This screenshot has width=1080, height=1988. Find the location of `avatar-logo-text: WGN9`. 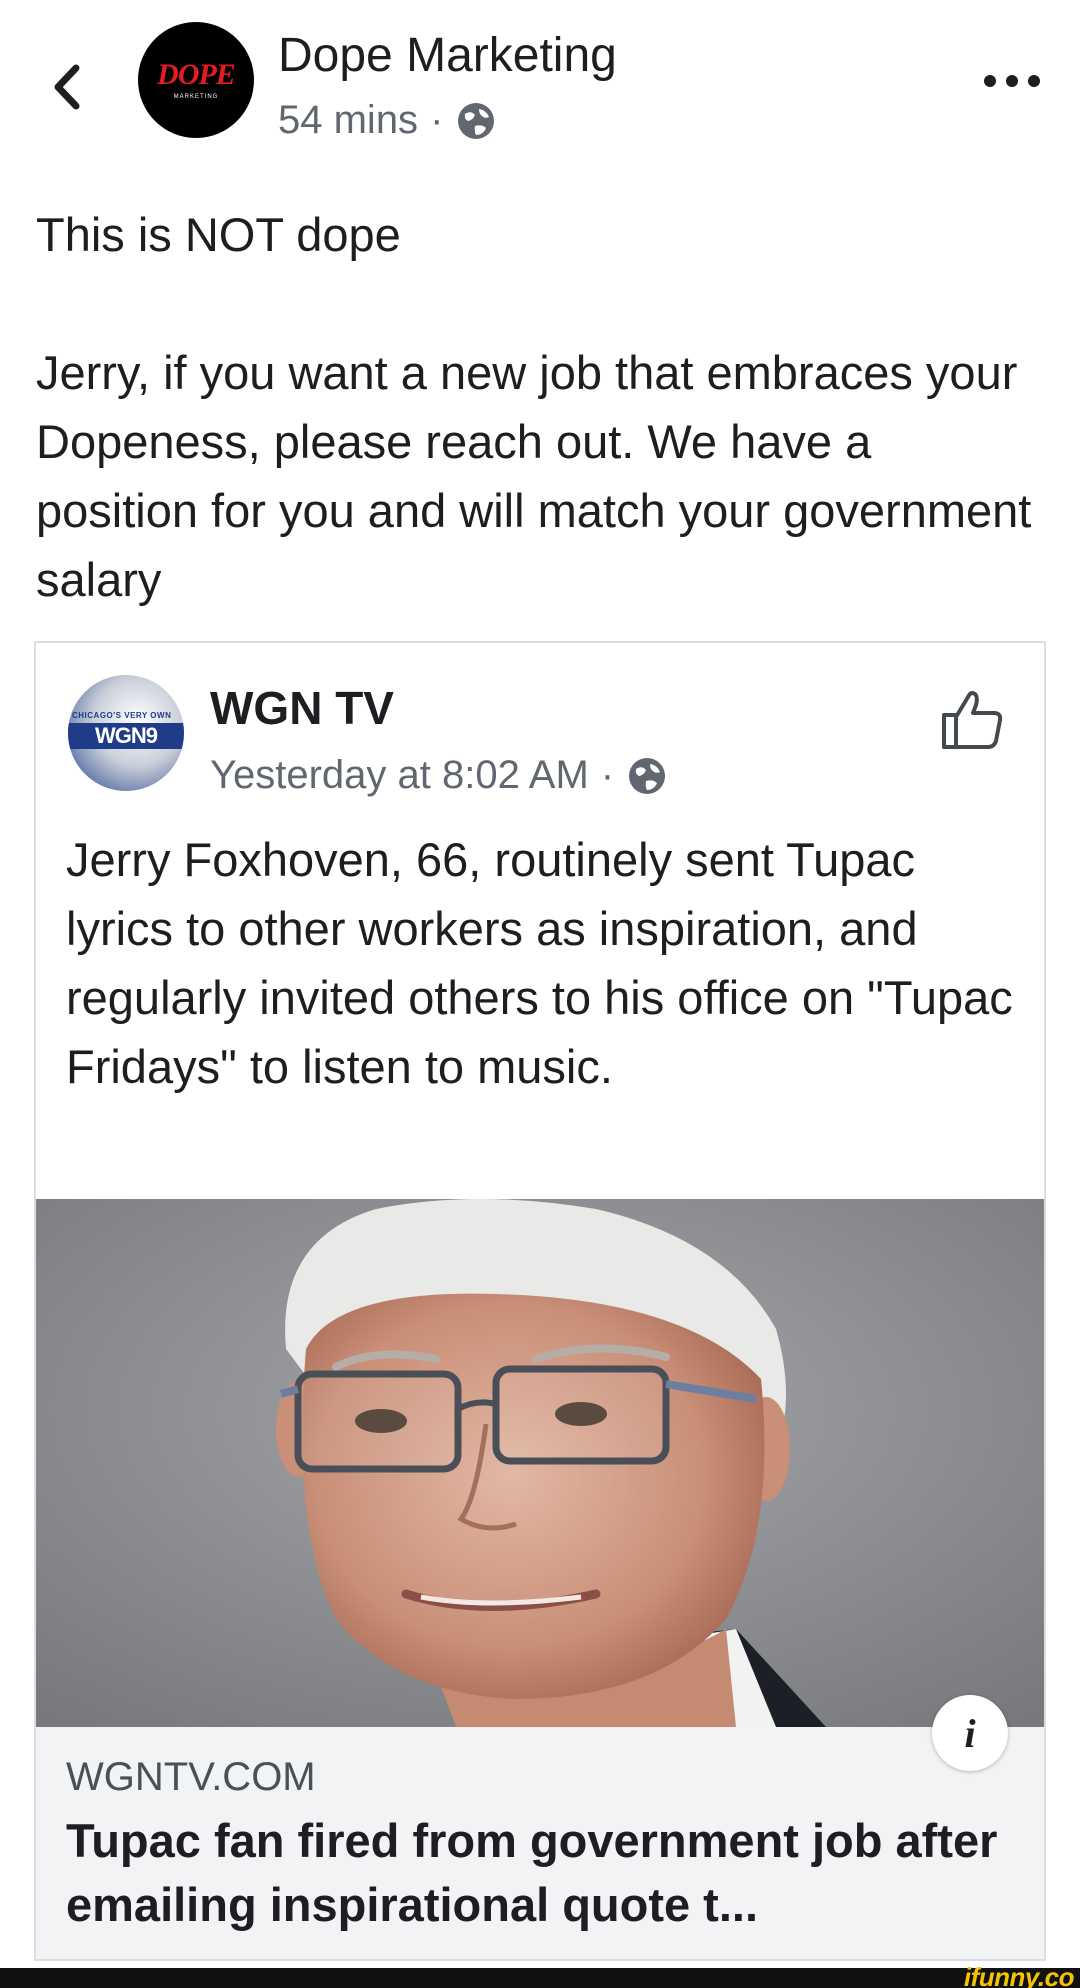

avatar-logo-text: WGN9 is located at coordinates (126, 736).